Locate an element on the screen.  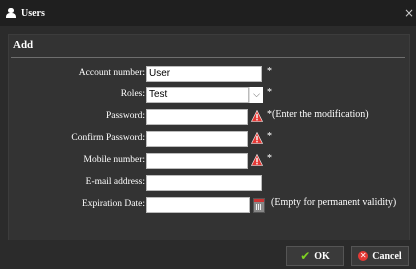
check-icon: ✔ is located at coordinates (305, 256).